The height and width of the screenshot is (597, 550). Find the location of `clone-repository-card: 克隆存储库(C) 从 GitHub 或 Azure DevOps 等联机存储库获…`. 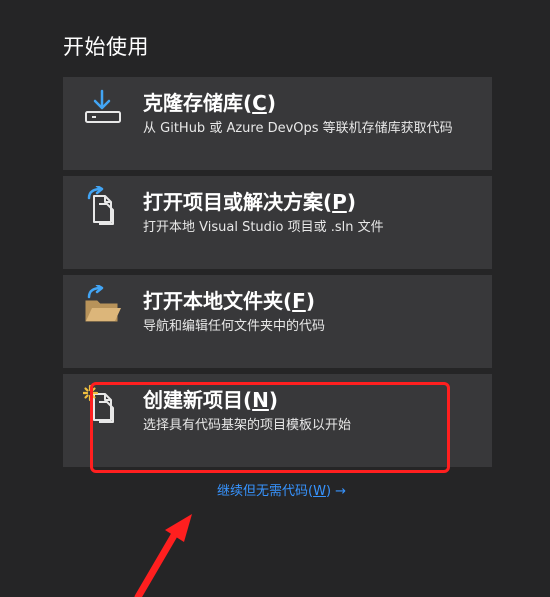

clone-repository-card: 克隆存储库(C) 从 GitHub 或 Azure DevOps 等联机存储库获… is located at coordinates (277, 123).